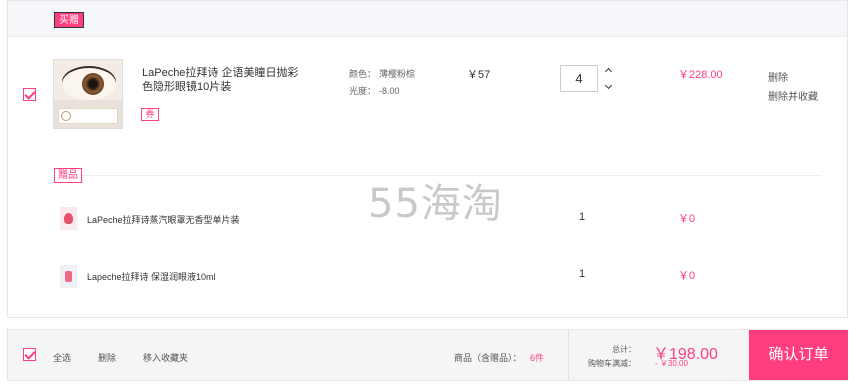  I want to click on product-image, so click(88, 94).